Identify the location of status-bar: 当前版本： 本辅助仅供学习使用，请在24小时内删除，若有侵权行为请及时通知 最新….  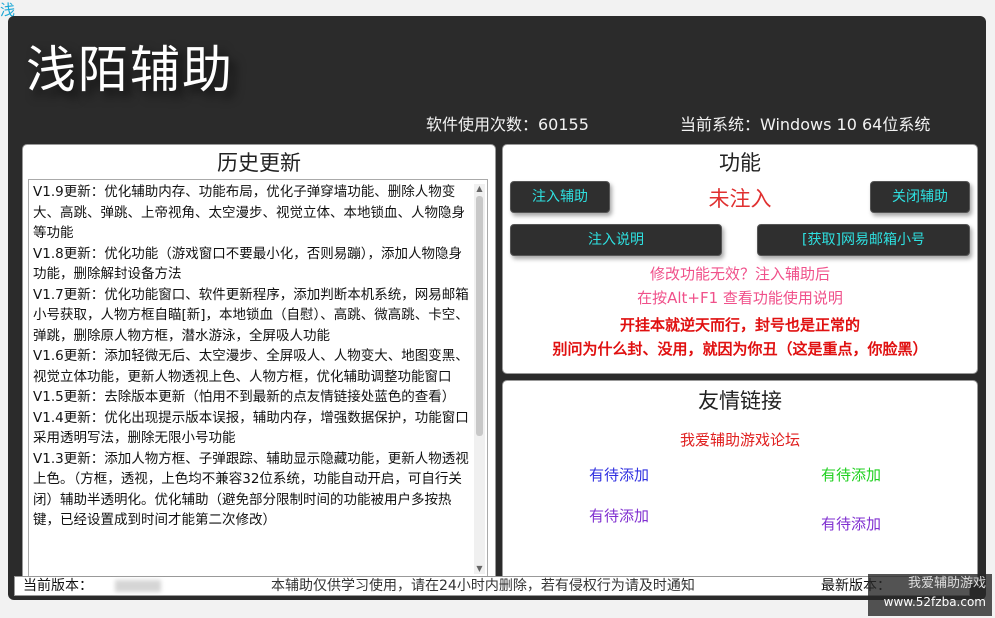
(492, 586).